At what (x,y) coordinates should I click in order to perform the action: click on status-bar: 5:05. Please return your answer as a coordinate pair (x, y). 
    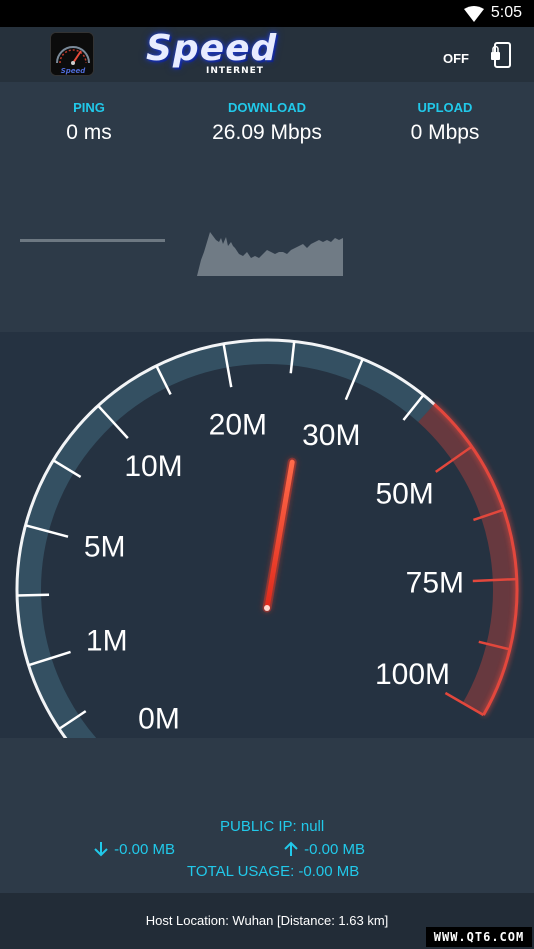
    Looking at the image, I should click on (267, 13).